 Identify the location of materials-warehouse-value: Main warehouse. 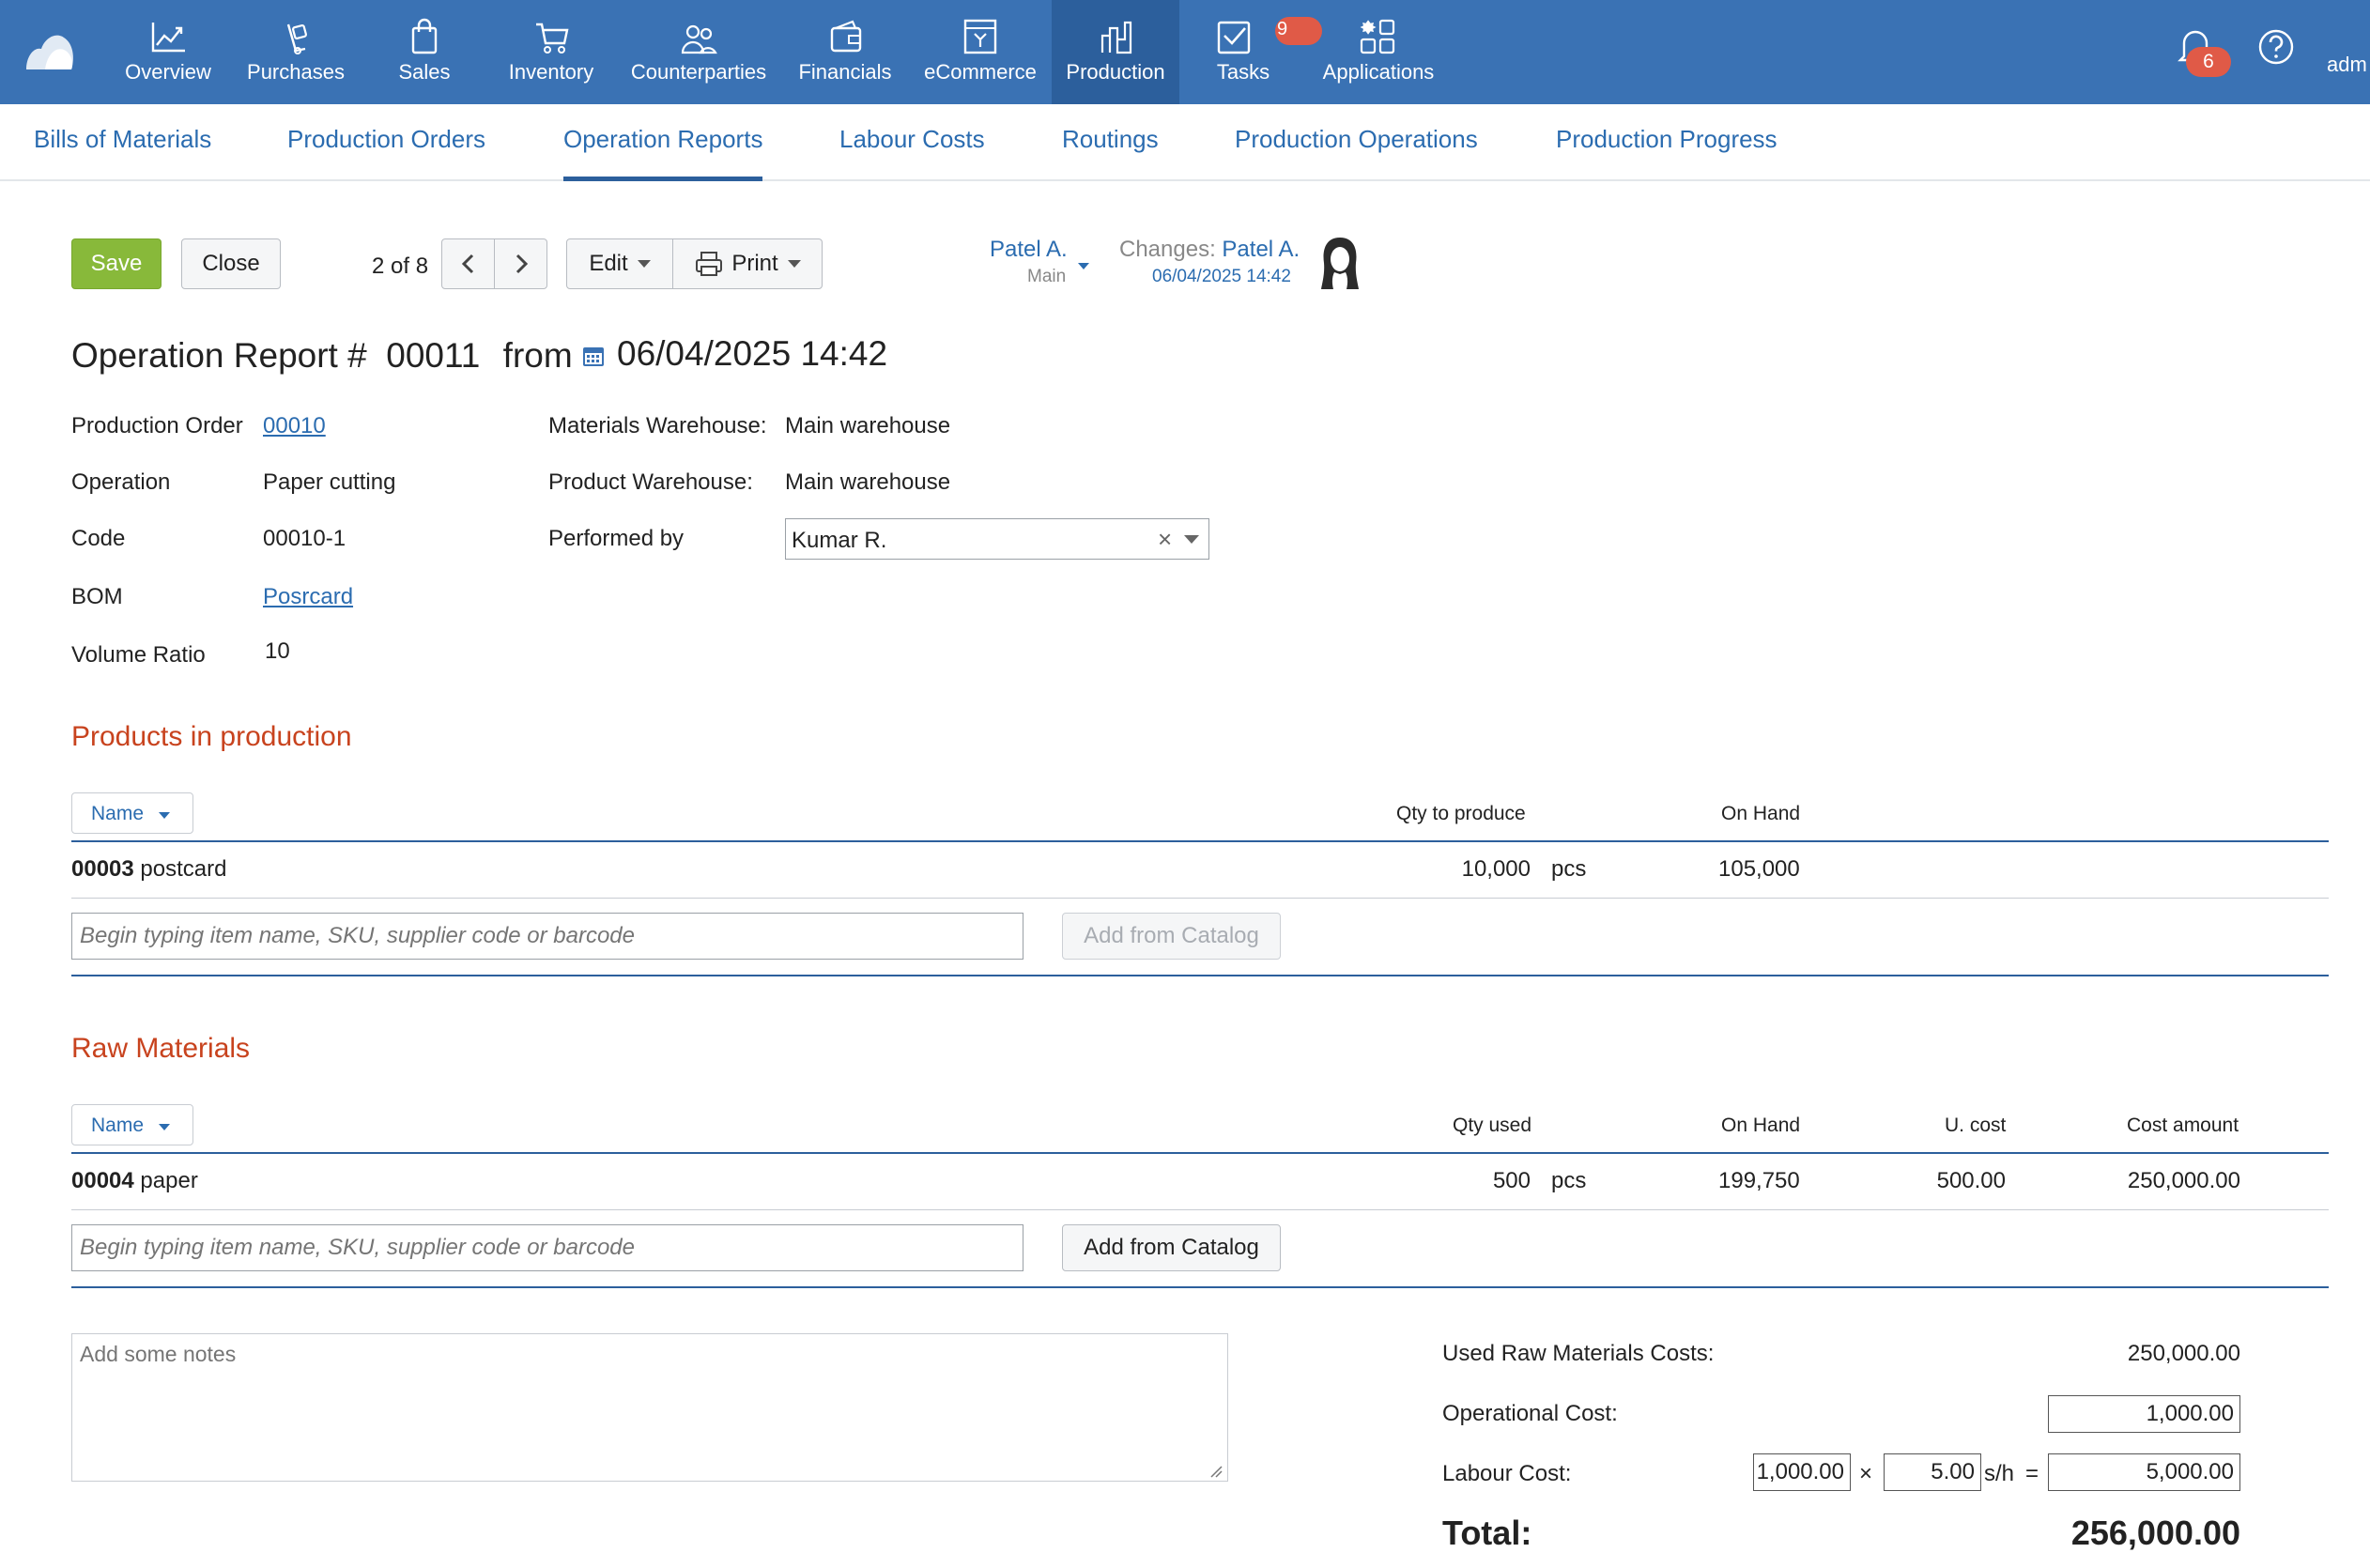
(868, 426).